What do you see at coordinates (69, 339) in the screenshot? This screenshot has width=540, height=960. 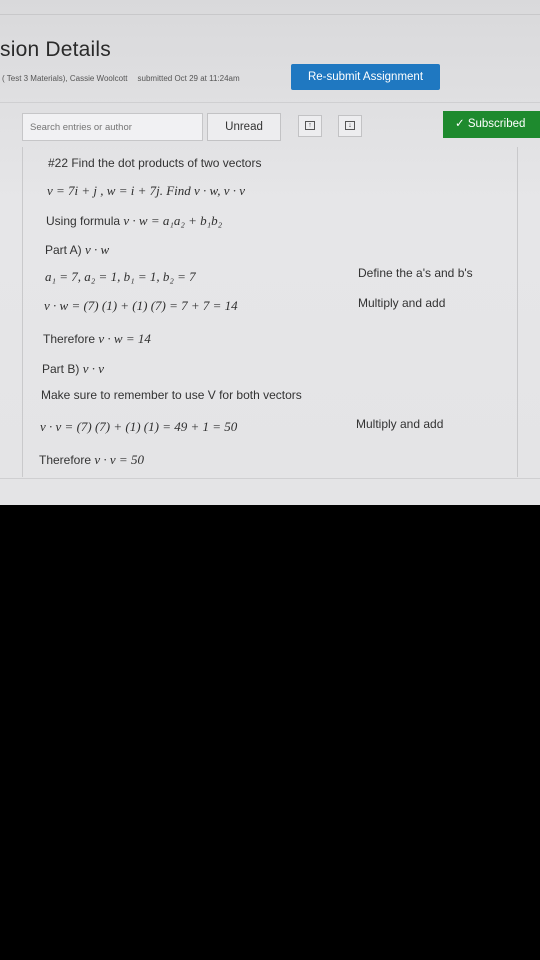 I see `therefore-a-label: Therefore` at bounding box center [69, 339].